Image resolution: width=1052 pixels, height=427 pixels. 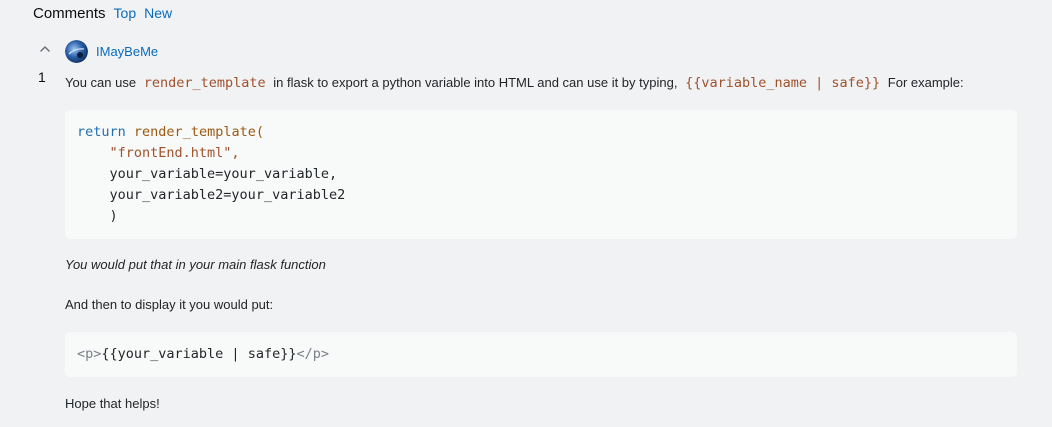 What do you see at coordinates (127, 51) in the screenshot?
I see `author-link: IMayBeMe` at bounding box center [127, 51].